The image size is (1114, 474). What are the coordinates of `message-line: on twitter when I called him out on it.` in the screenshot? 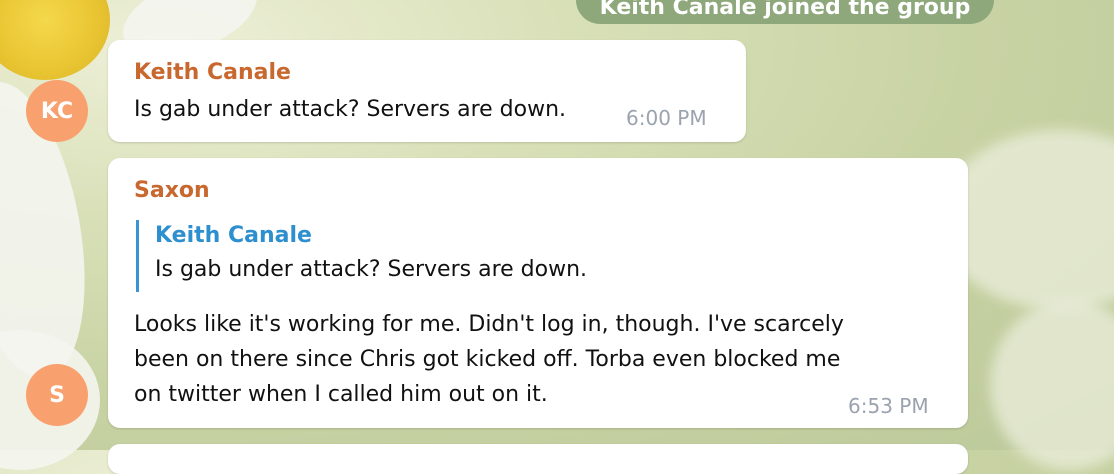 It's located at (341, 394).